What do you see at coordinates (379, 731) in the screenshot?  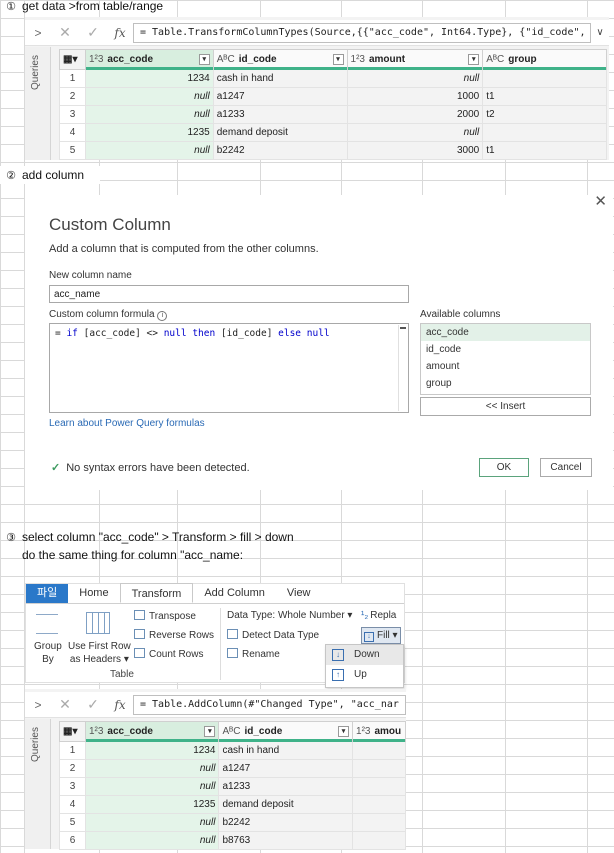 I see `column-header-amount: 1²3 amou` at bounding box center [379, 731].